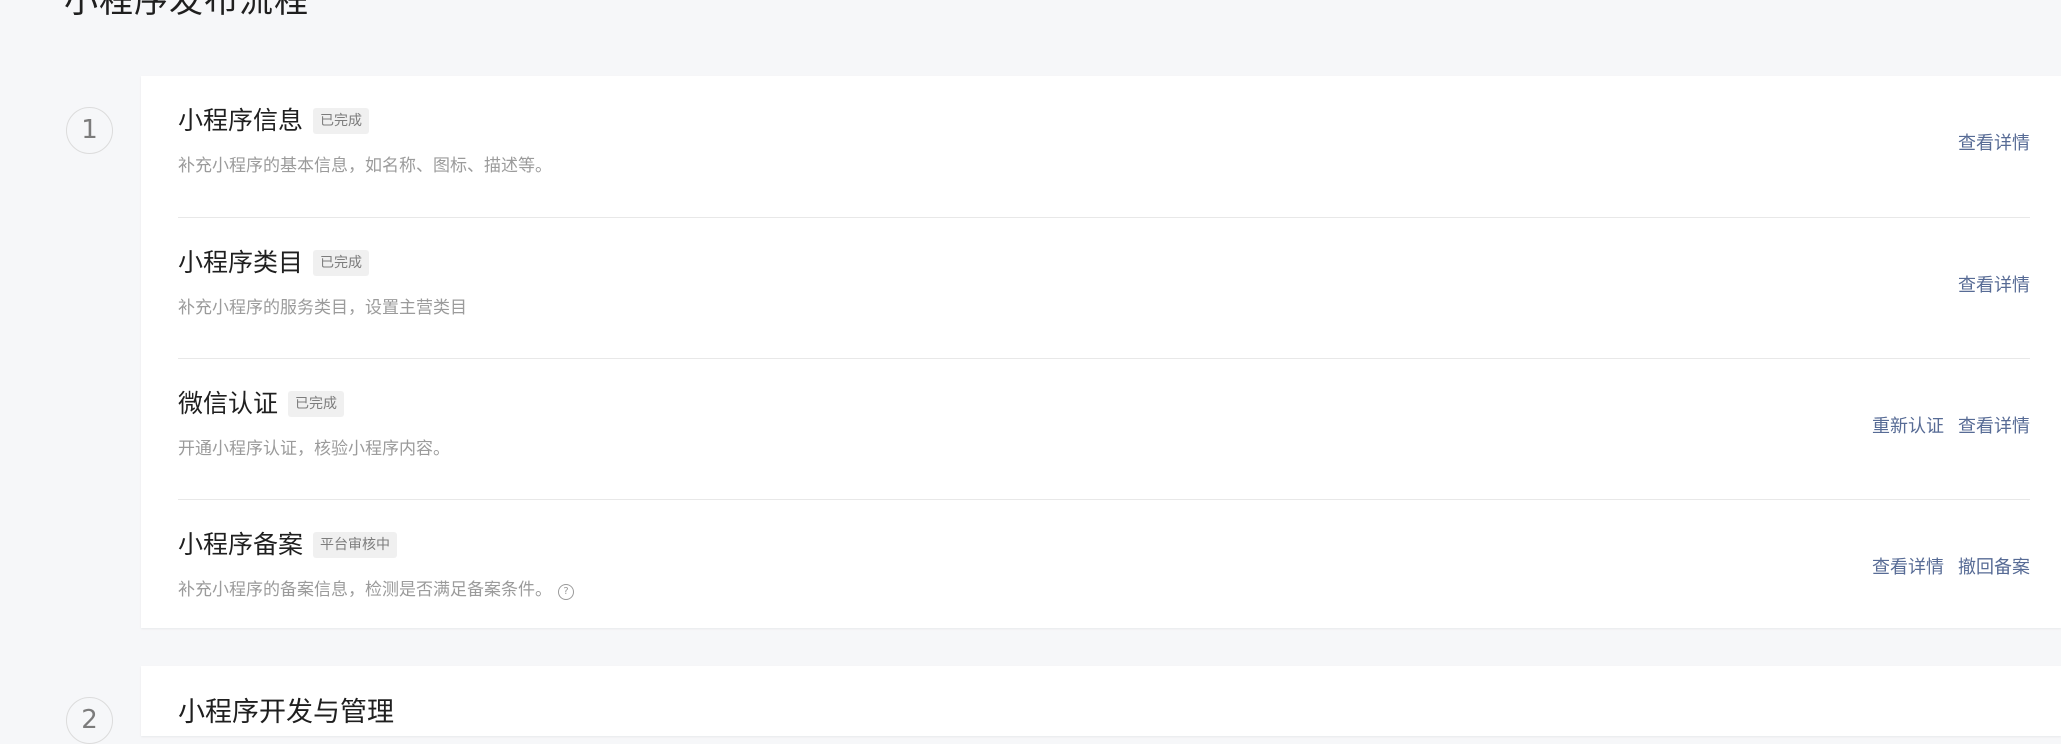 This screenshot has width=2061, height=744. What do you see at coordinates (241, 120) in the screenshot?
I see `row-title: 小程序信息` at bounding box center [241, 120].